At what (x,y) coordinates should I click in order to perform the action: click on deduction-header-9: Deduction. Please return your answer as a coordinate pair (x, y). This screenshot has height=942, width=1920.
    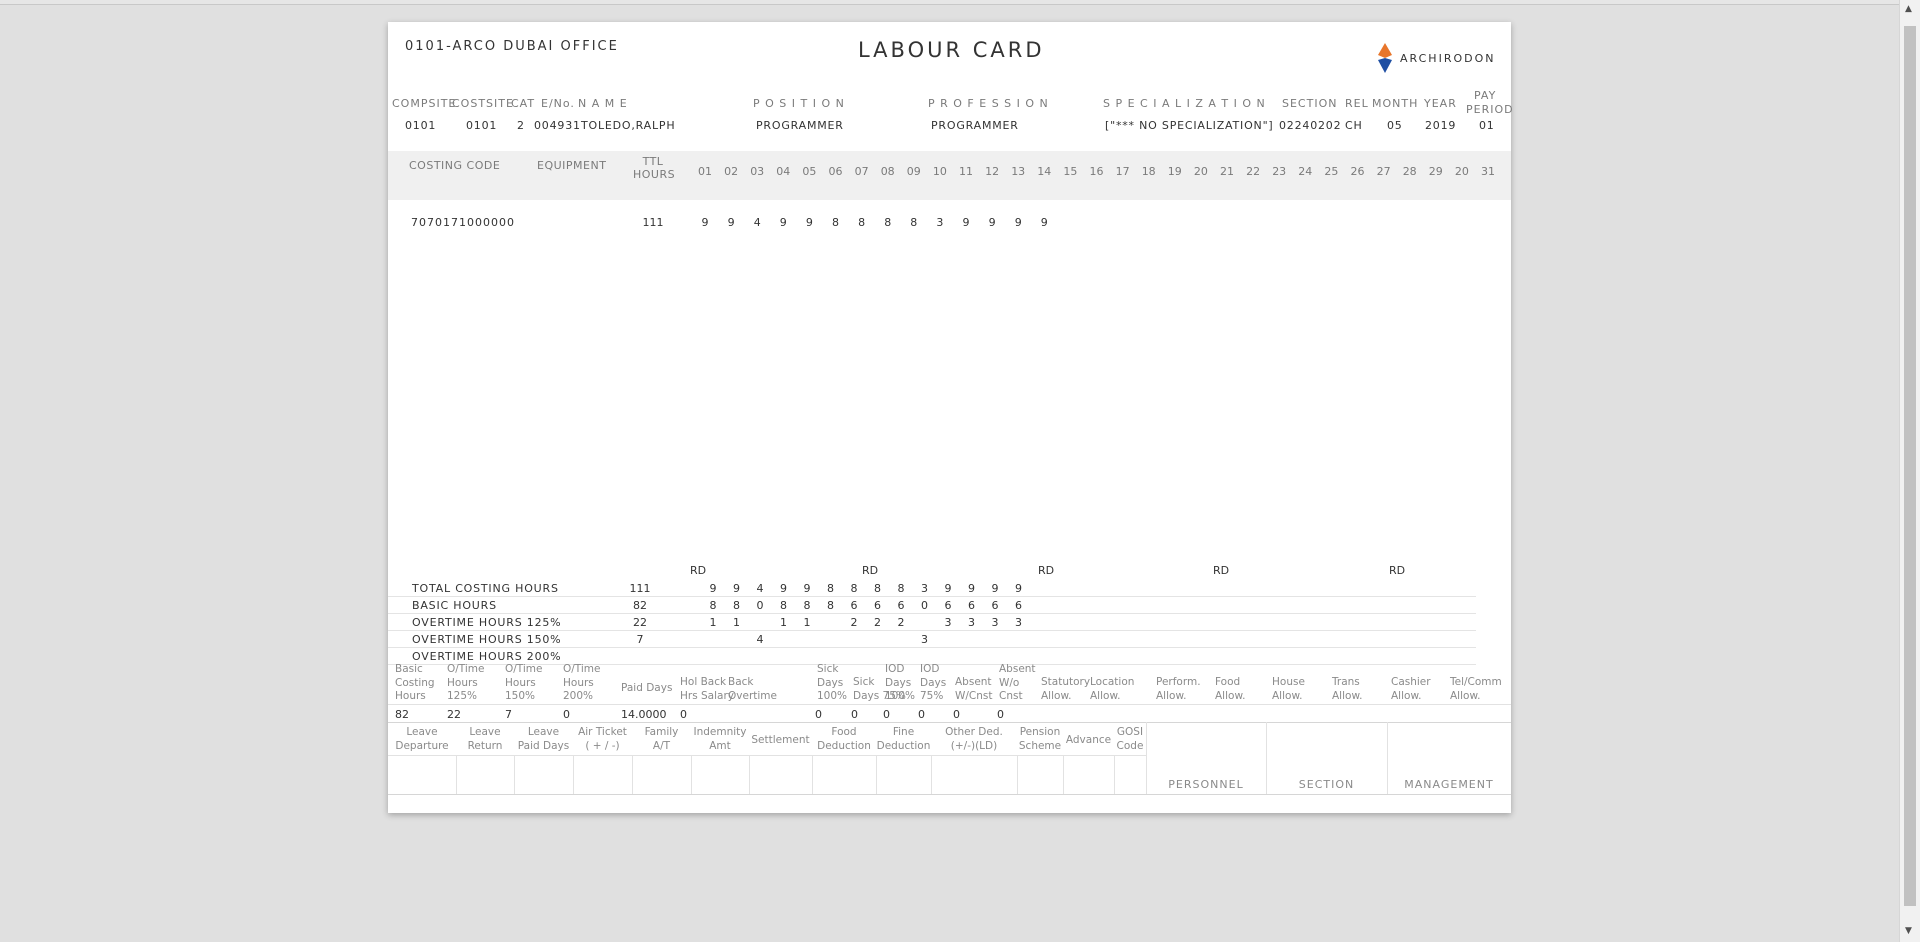
    Looking at the image, I should click on (903, 745).